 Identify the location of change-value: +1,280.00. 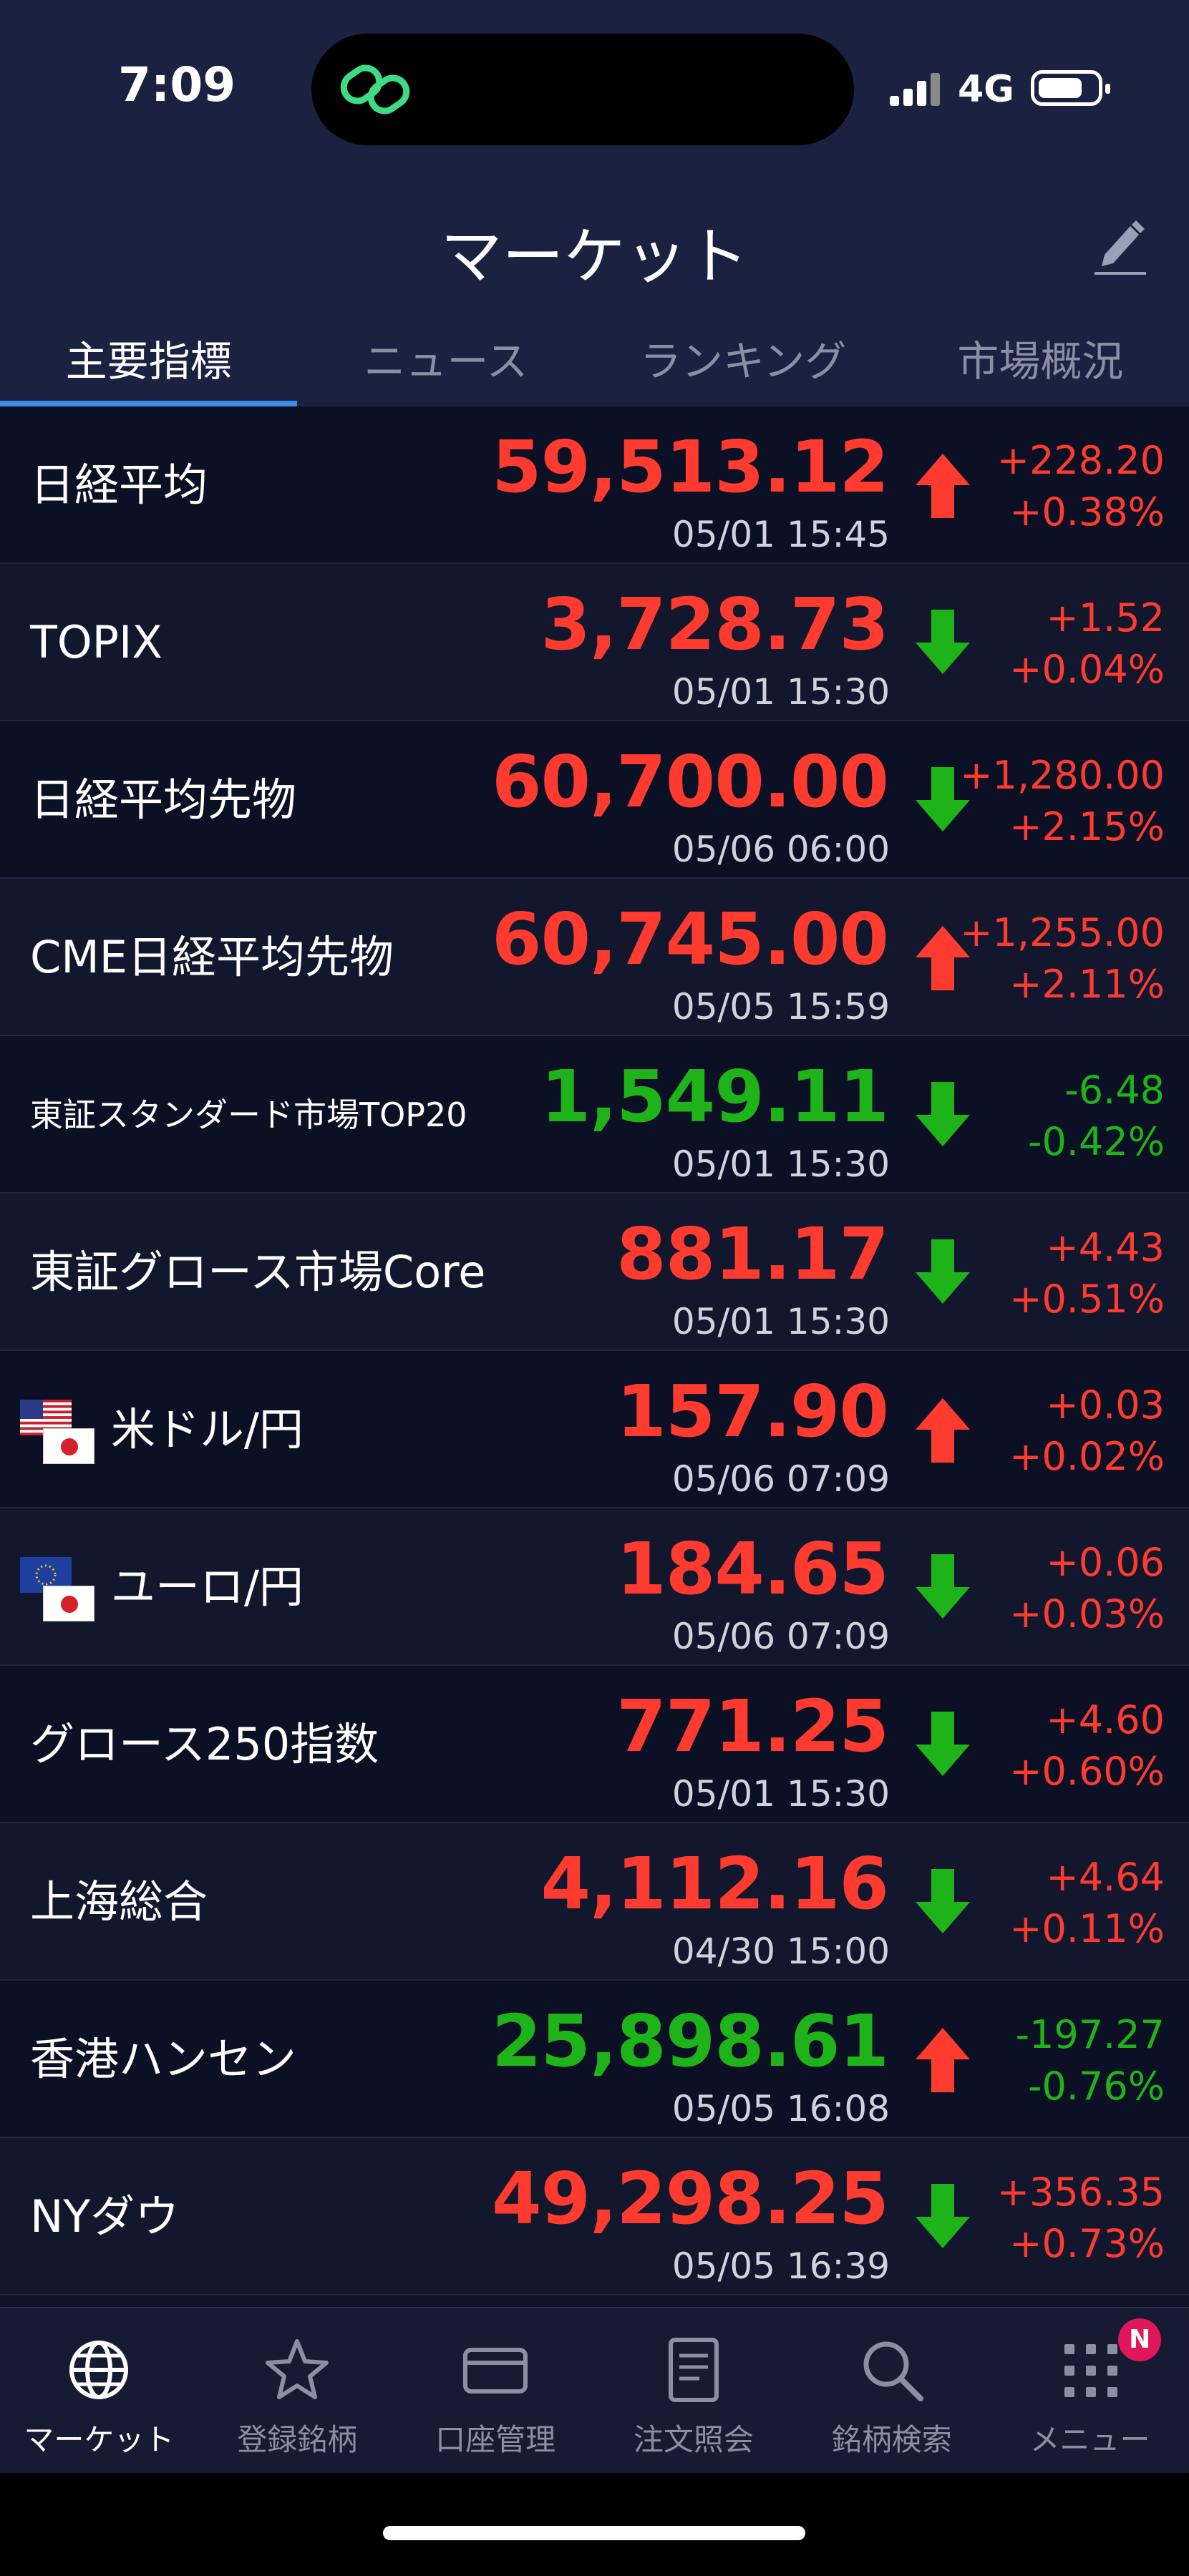
(1062, 775).